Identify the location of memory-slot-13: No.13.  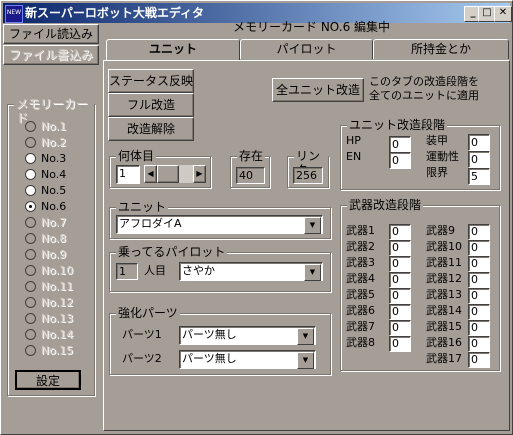
(60, 319).